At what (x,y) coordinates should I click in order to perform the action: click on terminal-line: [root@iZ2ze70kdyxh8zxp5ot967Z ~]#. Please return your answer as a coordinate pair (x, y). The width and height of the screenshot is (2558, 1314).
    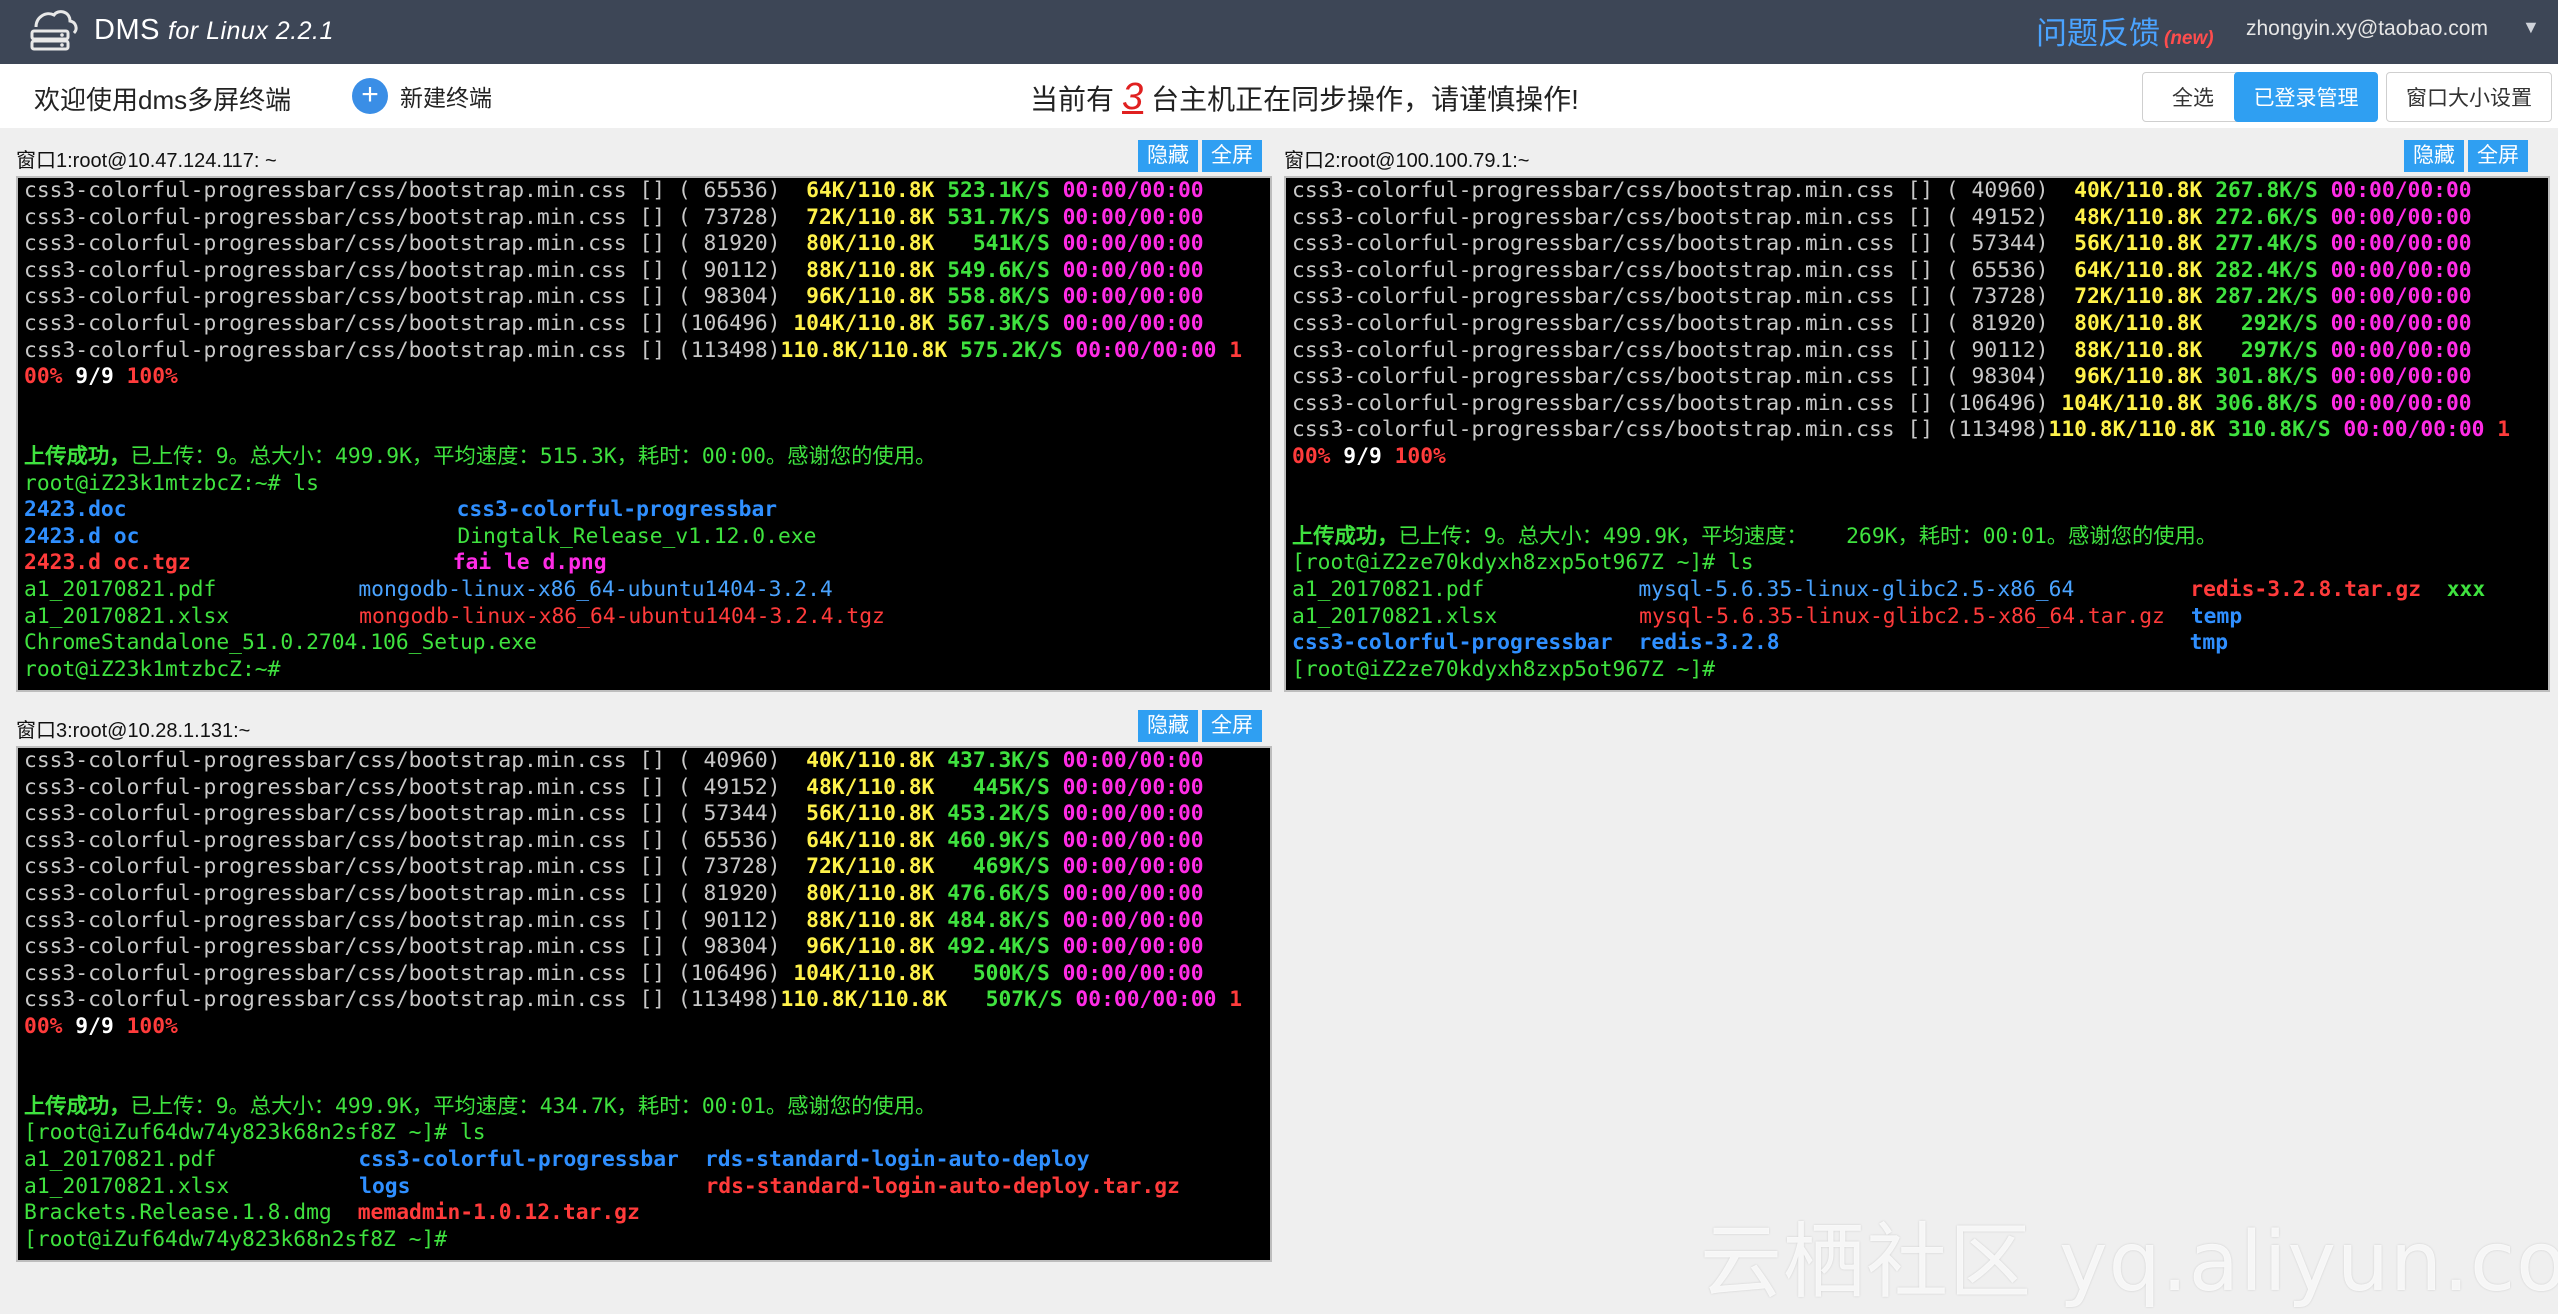
    Looking at the image, I should click on (1917, 670).